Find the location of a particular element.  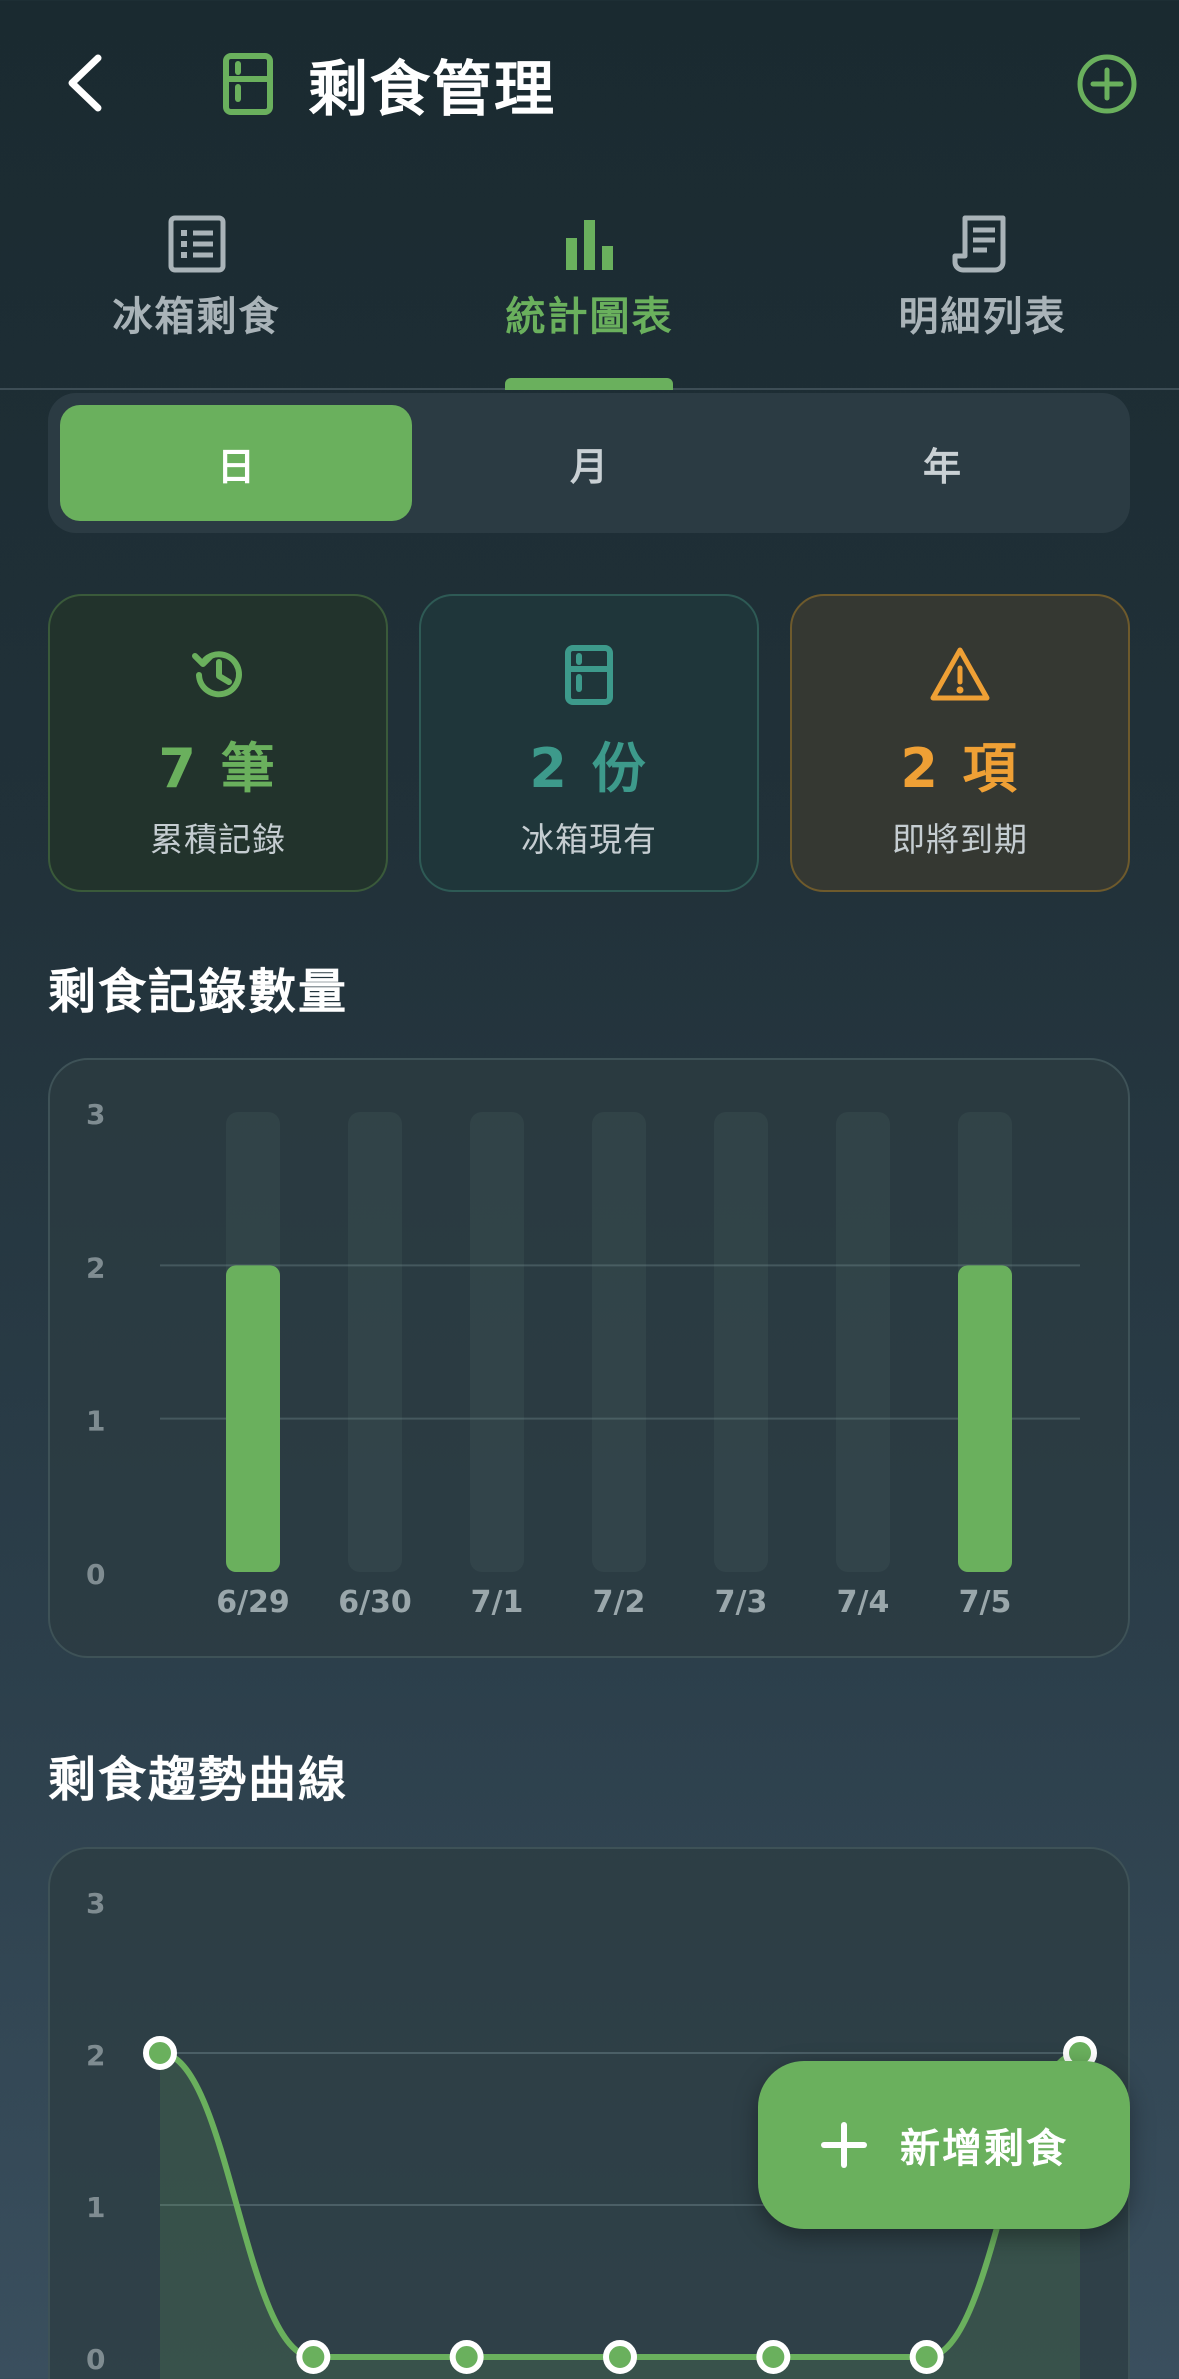

plus-icon is located at coordinates (844, 2145).